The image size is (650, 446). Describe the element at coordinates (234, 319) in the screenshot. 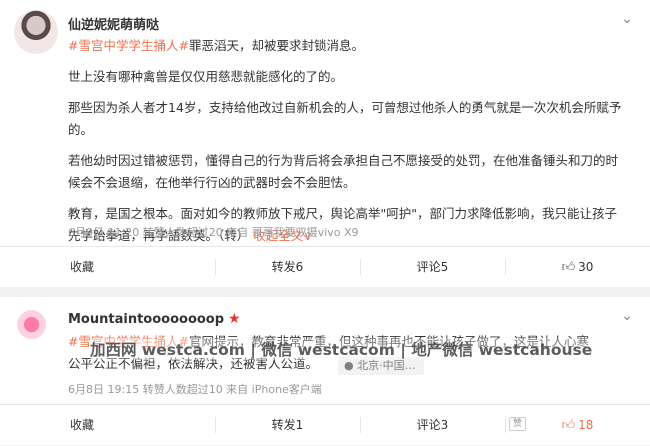

I see `star-icon: ★` at that location.